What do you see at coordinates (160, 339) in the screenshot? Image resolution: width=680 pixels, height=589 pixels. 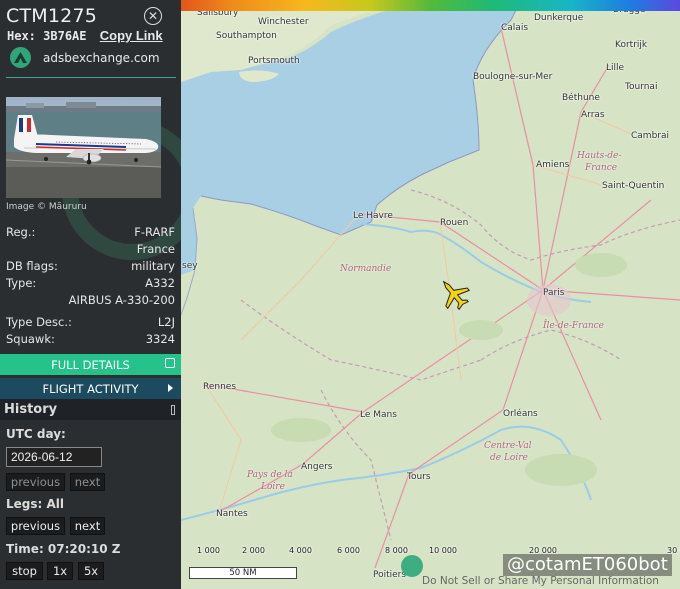 I see `detail-value: 3324` at bounding box center [160, 339].